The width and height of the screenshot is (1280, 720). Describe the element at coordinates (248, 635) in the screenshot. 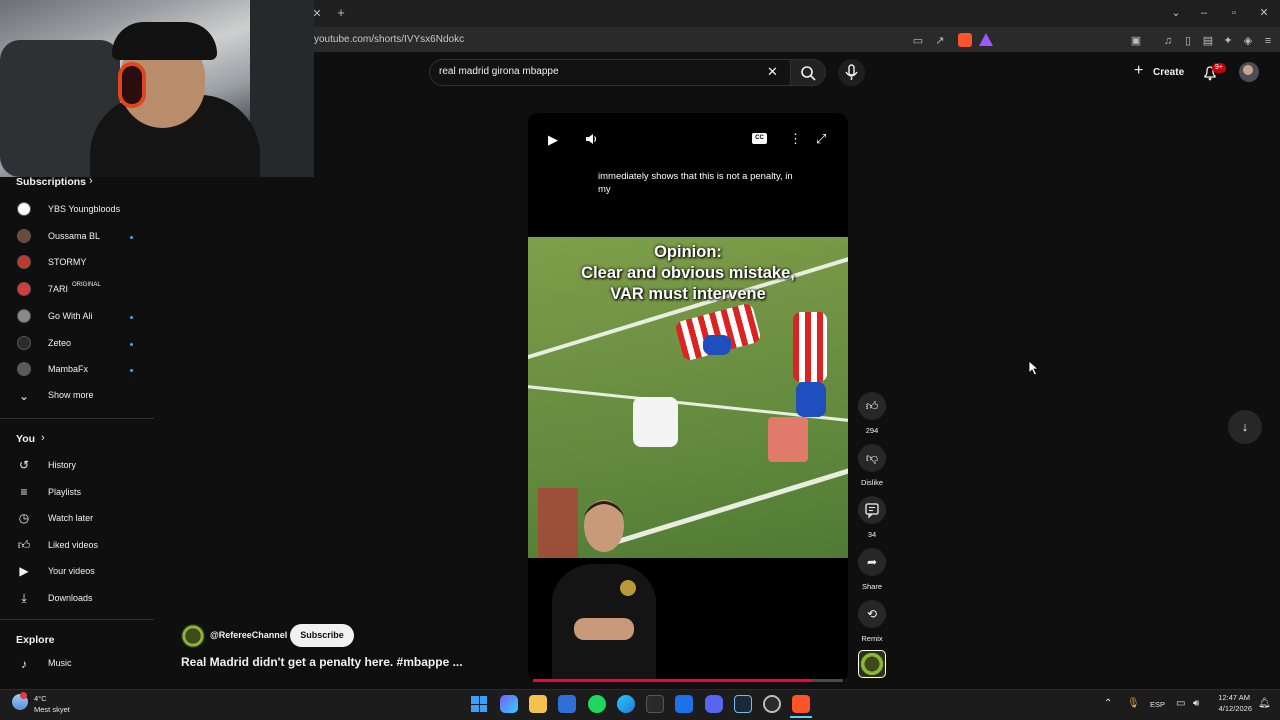

I see `channel-handle: @RefereeChannel` at that location.